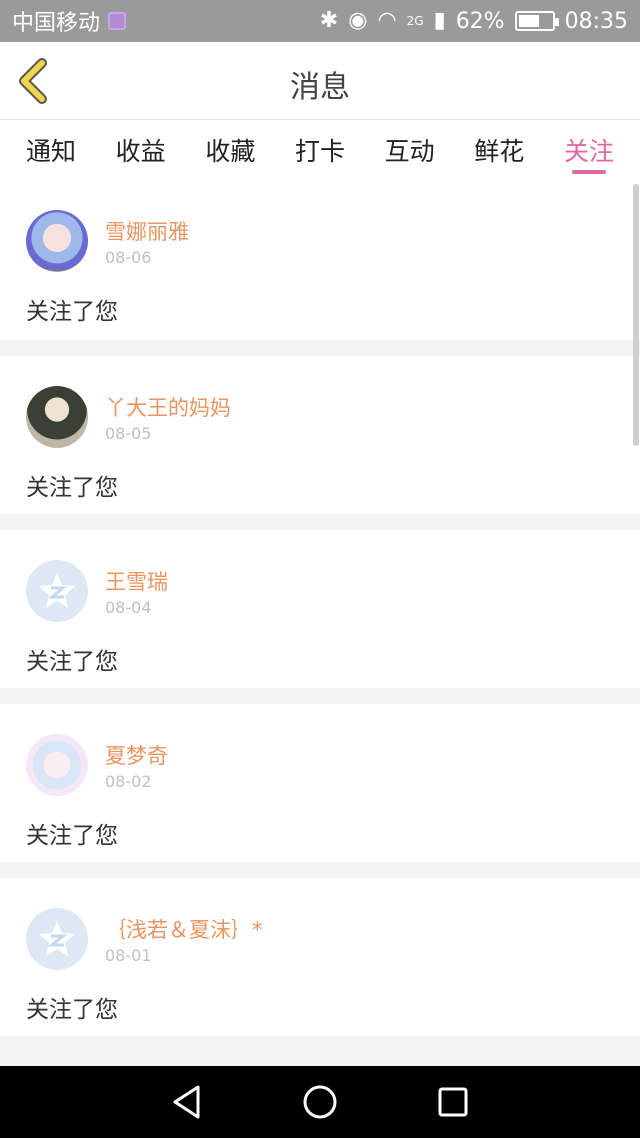 This screenshot has height=1138, width=640. I want to click on page-title: 消息, so click(320, 87).